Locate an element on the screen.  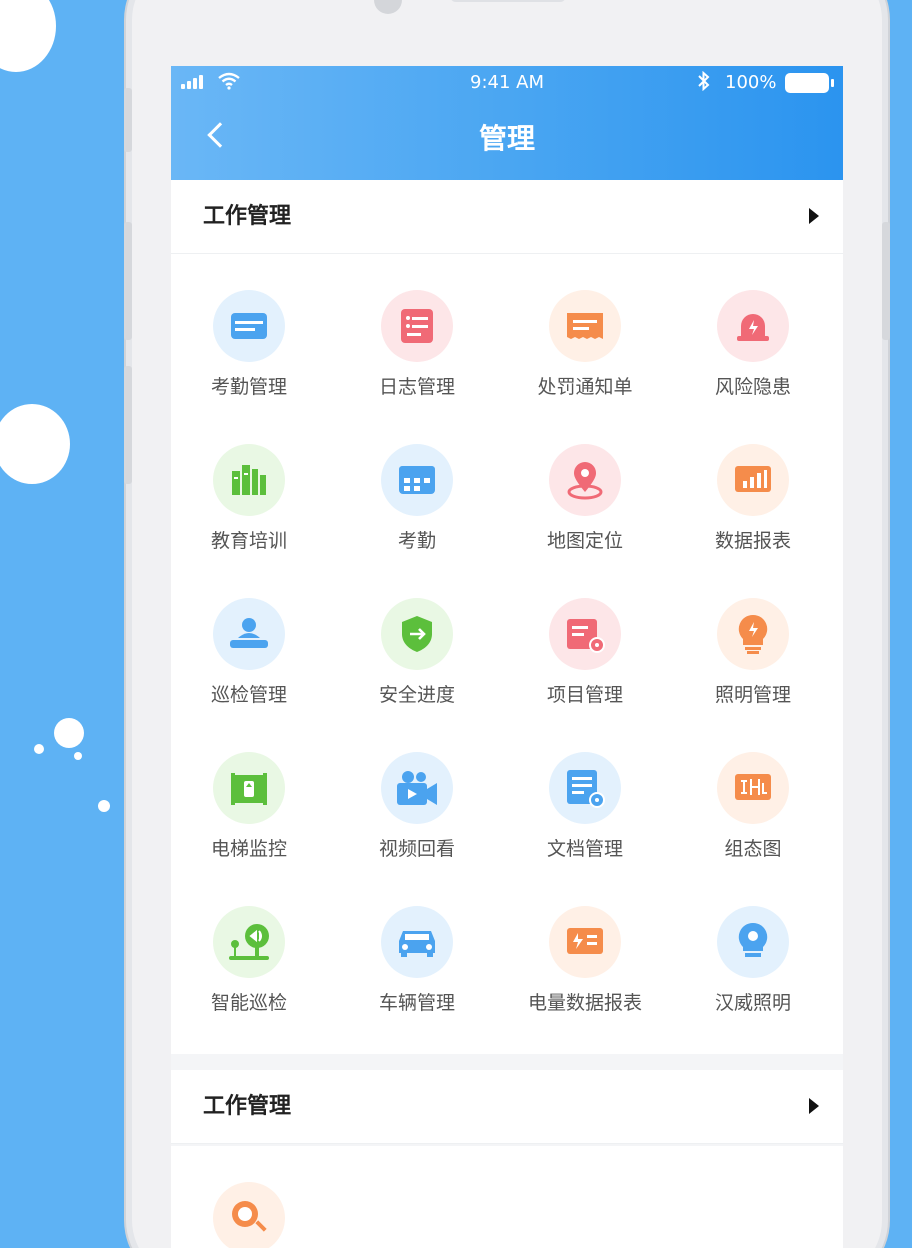
bar-chart-icon is located at coordinates (753, 480).